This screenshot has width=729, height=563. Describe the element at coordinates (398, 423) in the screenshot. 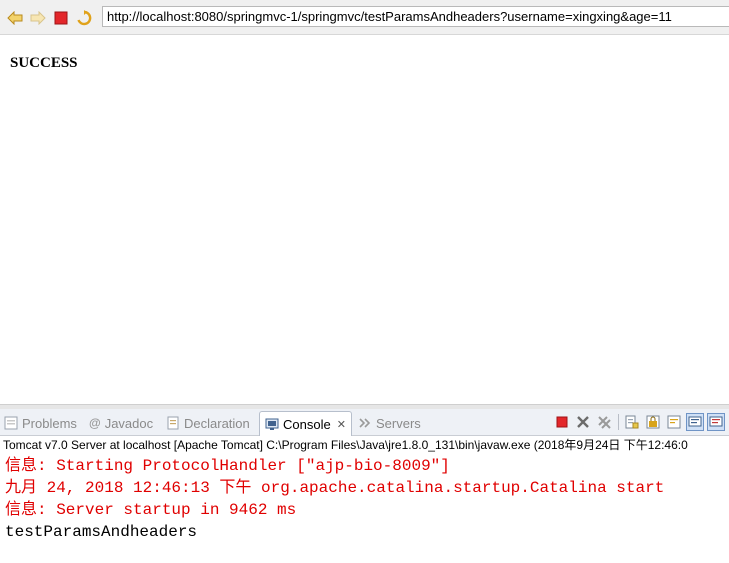

I see `tab-servers-label: Servers` at that location.